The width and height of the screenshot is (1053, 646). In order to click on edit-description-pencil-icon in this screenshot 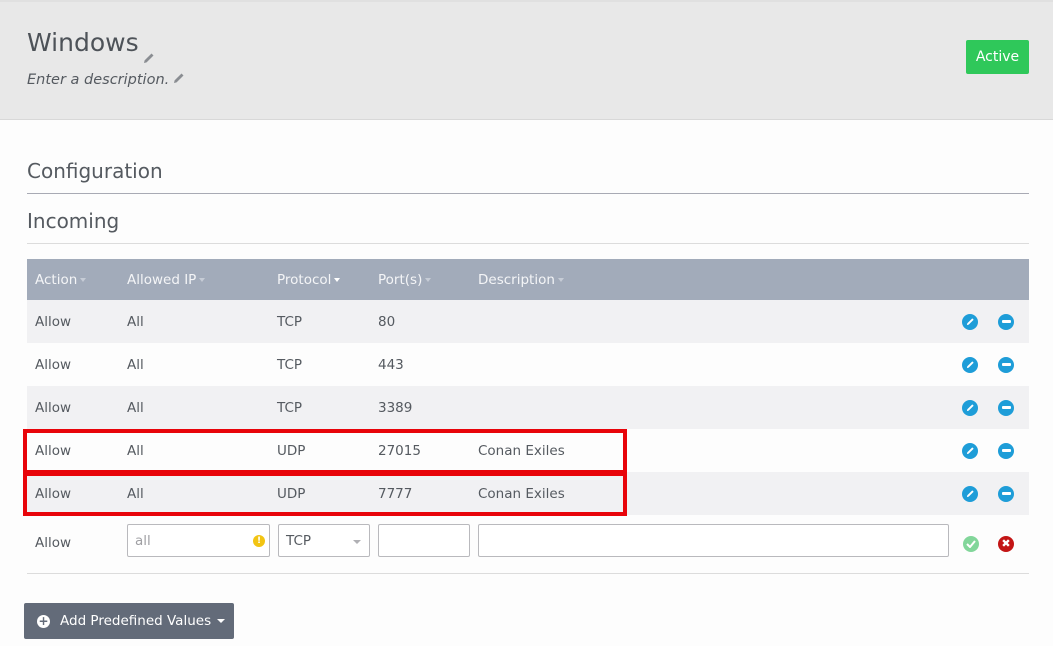, I will do `click(179, 78)`.